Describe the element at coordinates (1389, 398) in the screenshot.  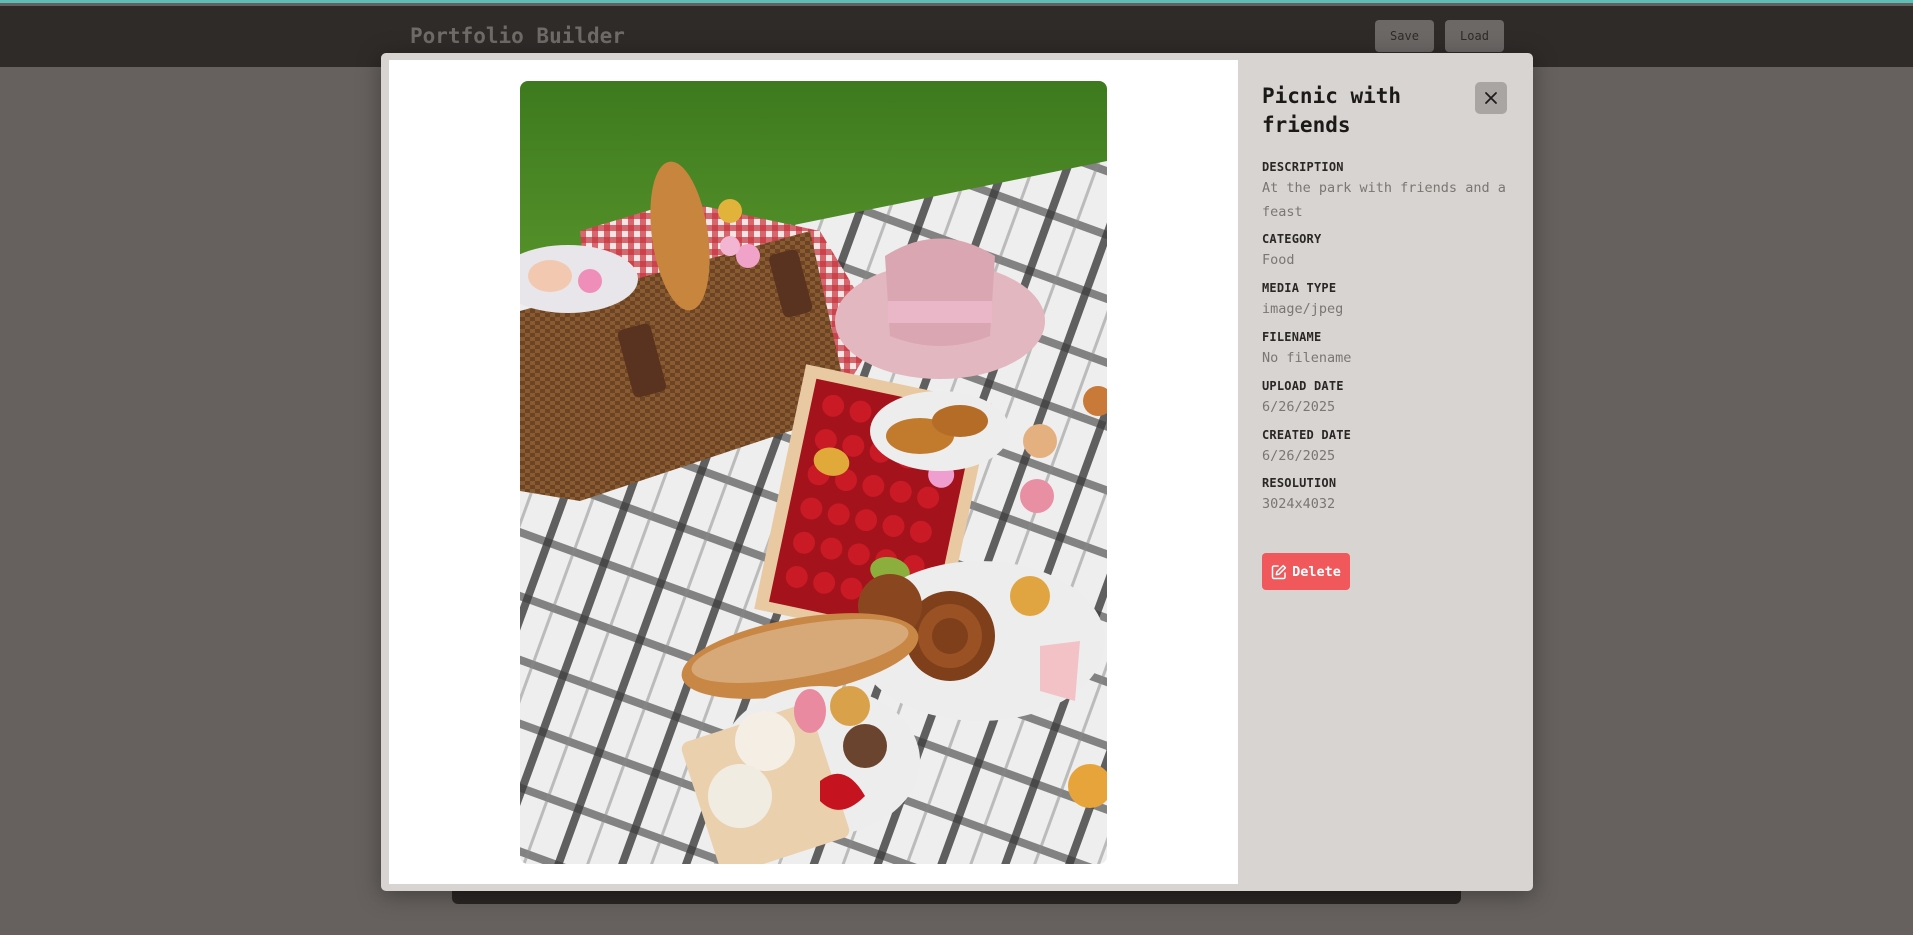
I see `field-upload-date: UPLOAD DATE 6/26/2025` at that location.